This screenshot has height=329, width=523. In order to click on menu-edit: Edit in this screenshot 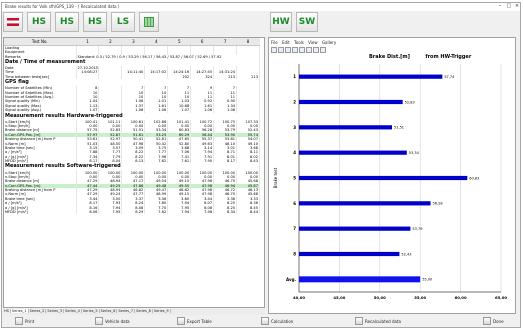, I will do `click(286, 42)`.